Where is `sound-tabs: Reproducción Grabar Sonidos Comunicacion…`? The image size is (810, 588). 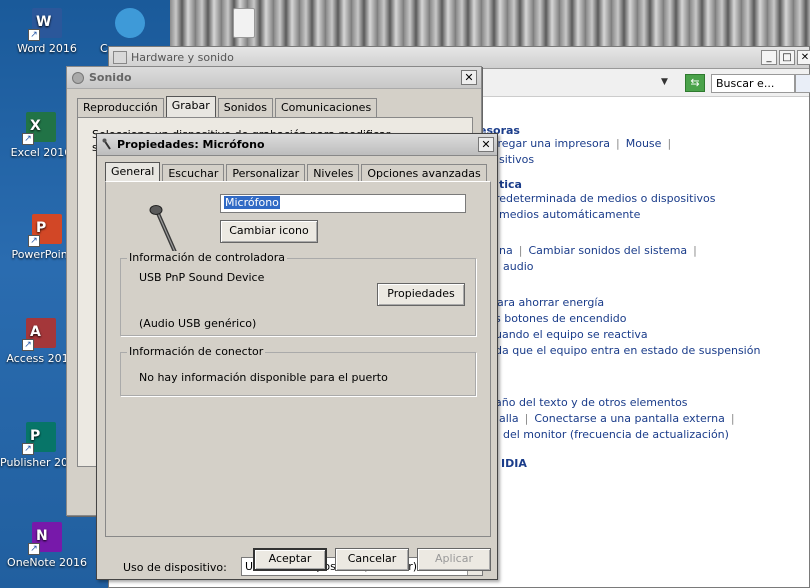 sound-tabs: Reproducción Grabar Sonidos Comunicacion… is located at coordinates (228, 106).